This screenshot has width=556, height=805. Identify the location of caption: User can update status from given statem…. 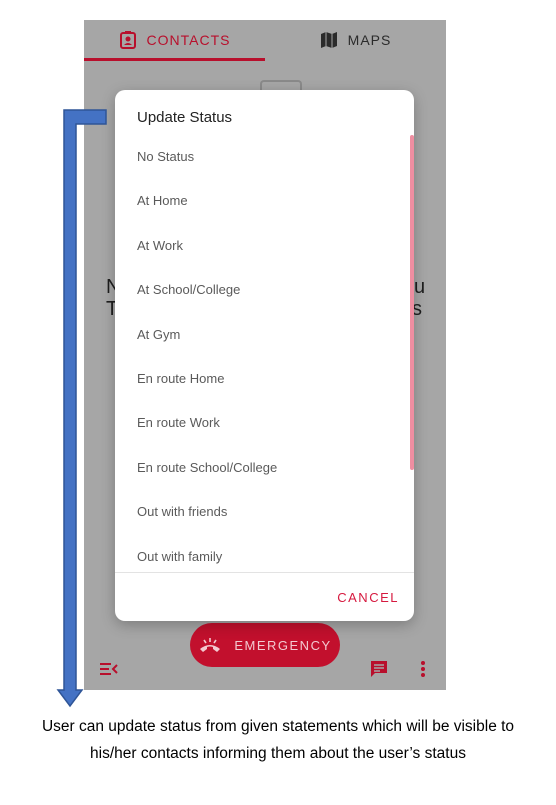
(278, 740).